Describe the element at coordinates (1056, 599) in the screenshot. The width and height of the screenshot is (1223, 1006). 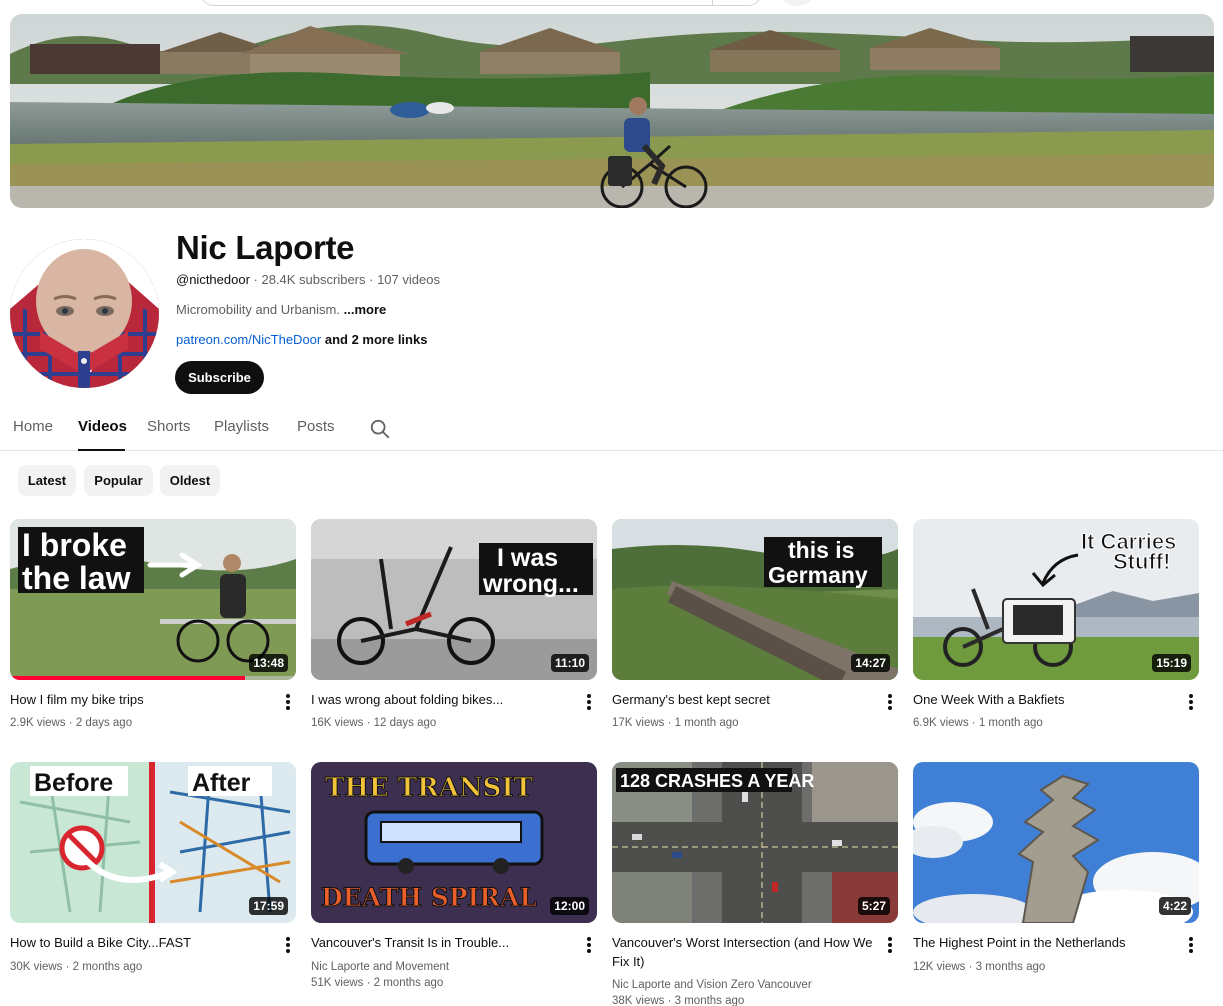
I see `video-thumbnail: It Carries Stuff! 15:19` at that location.